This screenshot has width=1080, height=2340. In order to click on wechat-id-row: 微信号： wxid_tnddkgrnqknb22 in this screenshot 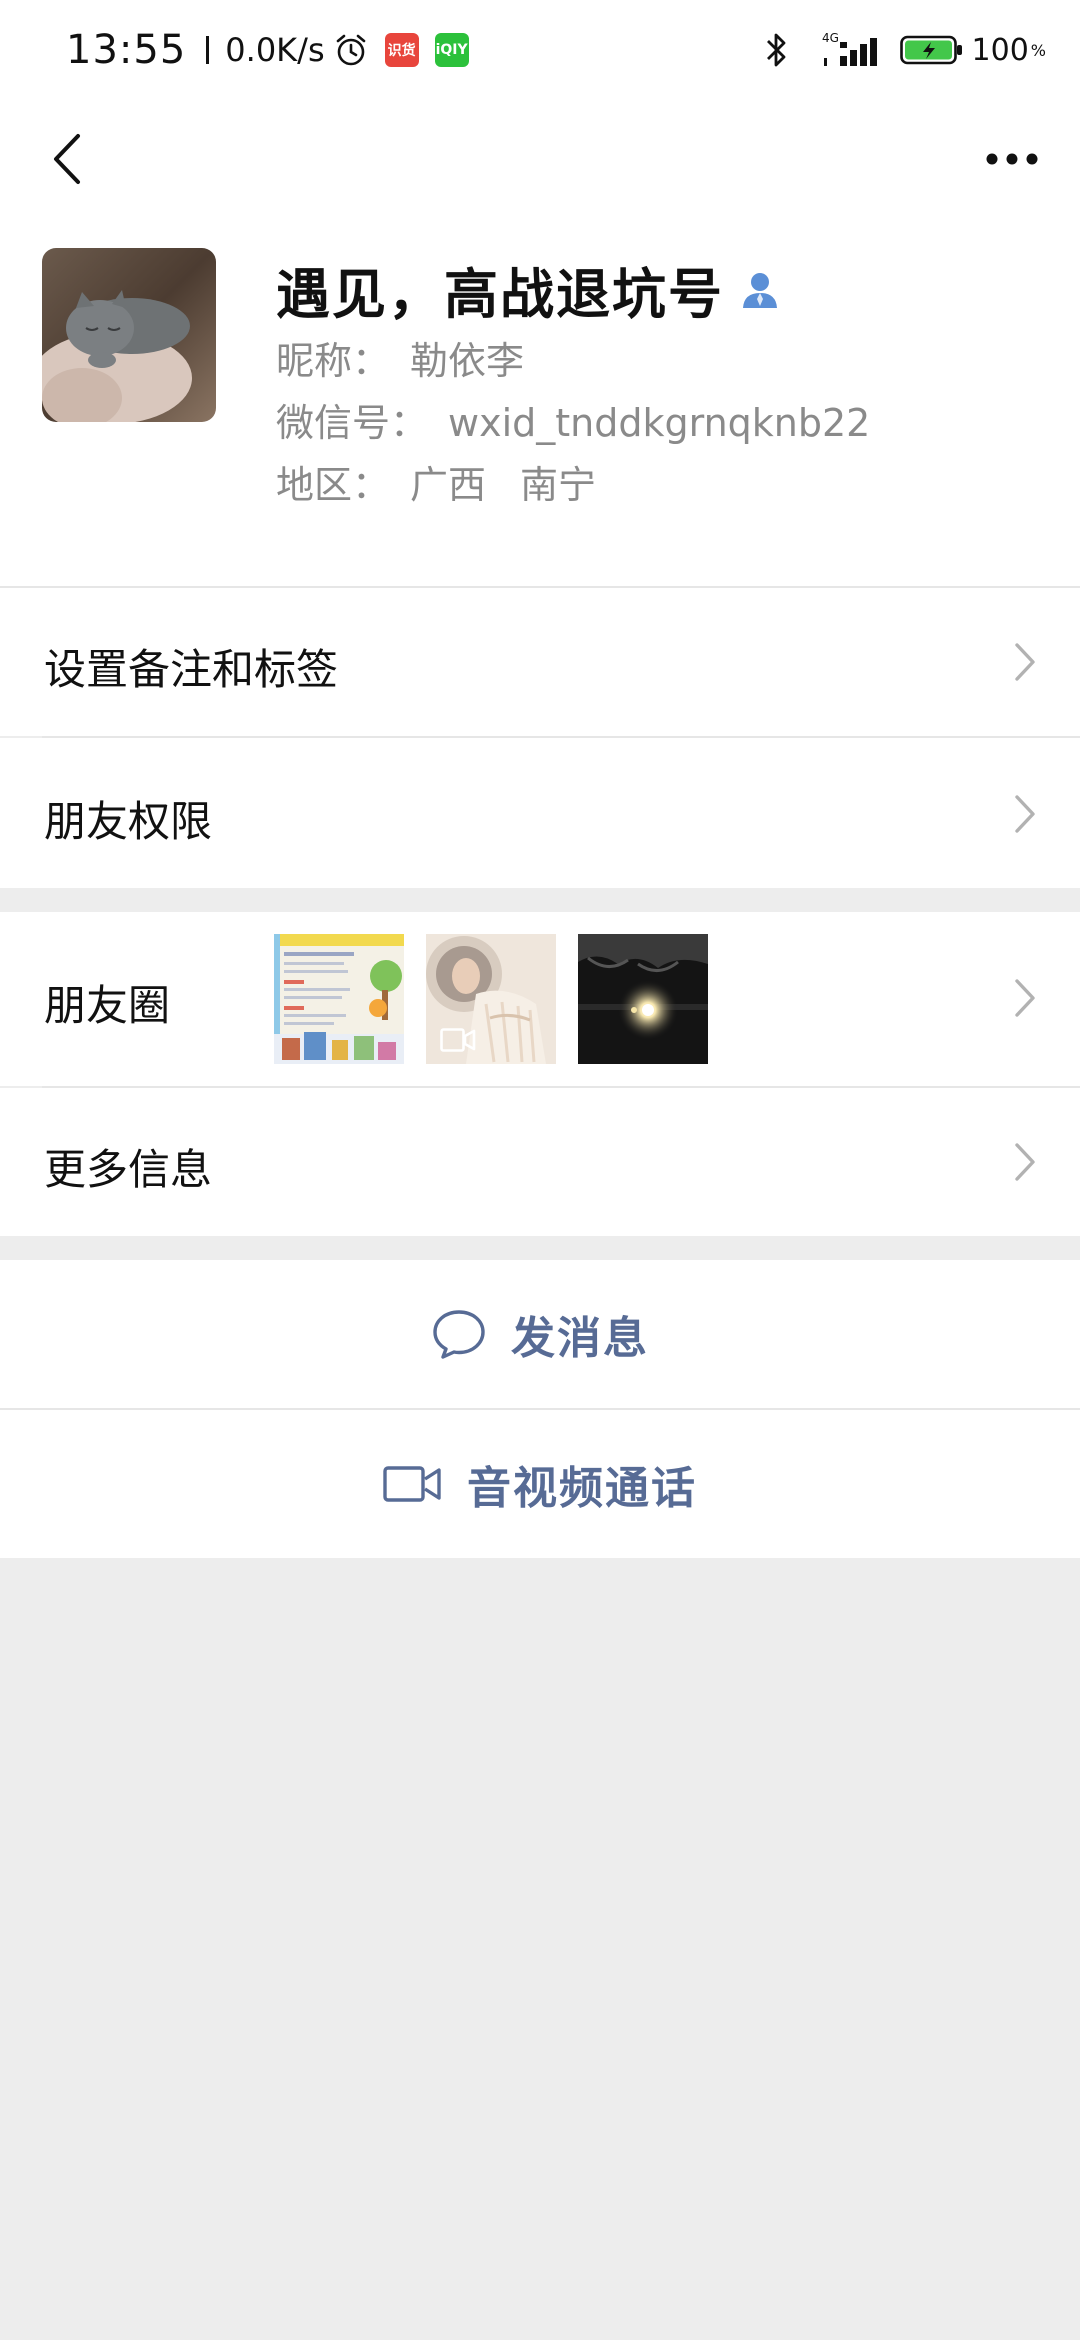, I will do `click(573, 419)`.